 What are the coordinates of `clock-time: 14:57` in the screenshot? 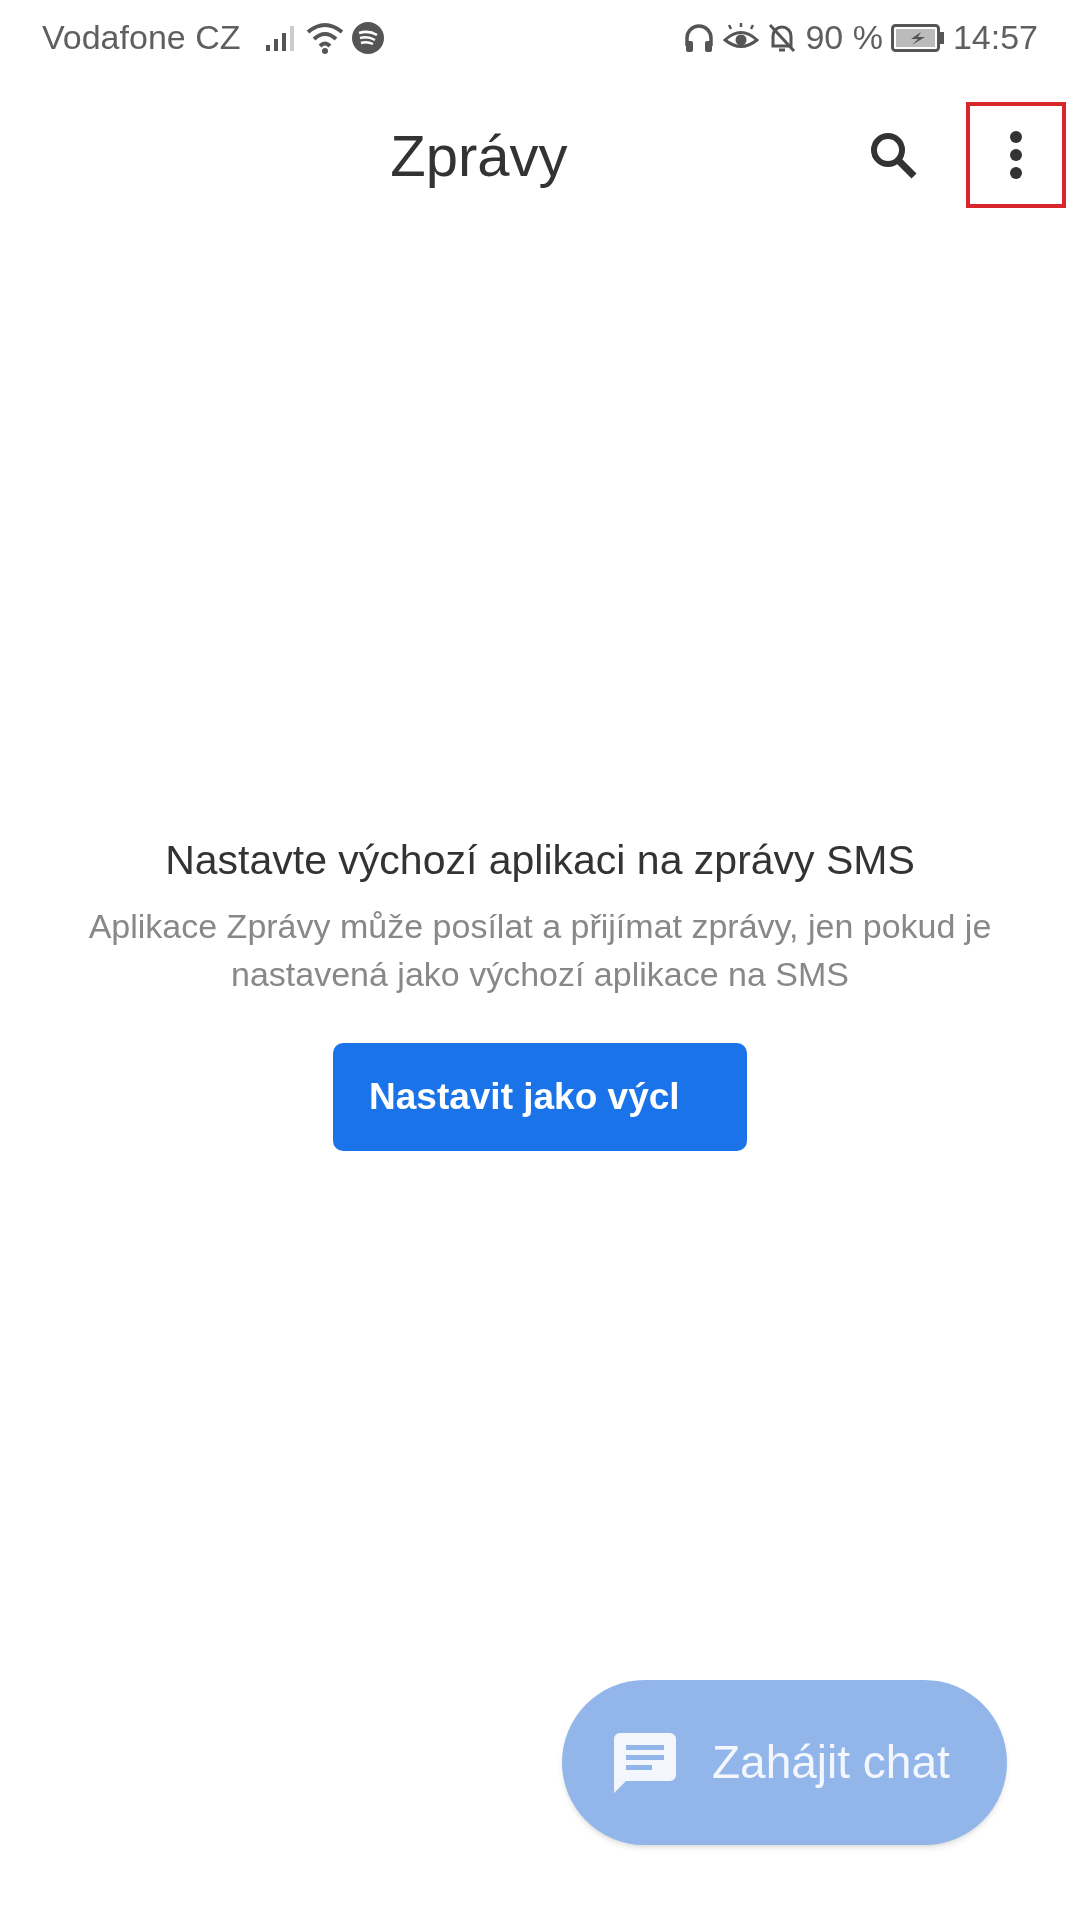 It's located at (995, 37).